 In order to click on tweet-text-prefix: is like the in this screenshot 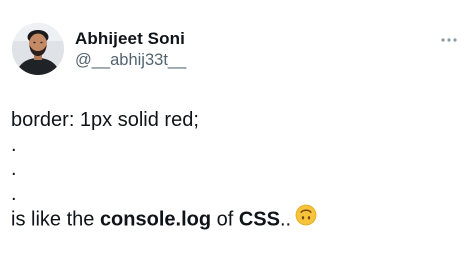, I will do `click(55, 219)`.